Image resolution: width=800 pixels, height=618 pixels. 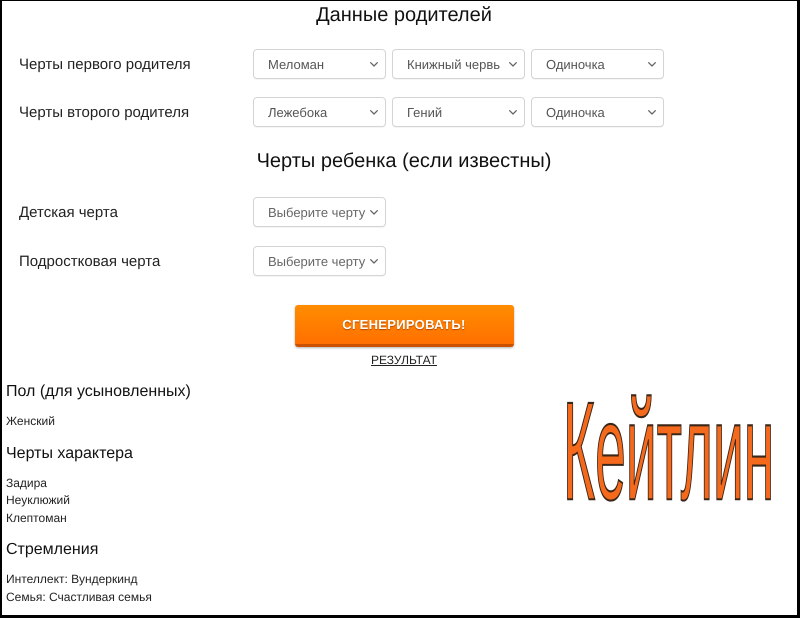 What do you see at coordinates (404, 15) in the screenshot?
I see `section-title: Данные родителей` at bounding box center [404, 15].